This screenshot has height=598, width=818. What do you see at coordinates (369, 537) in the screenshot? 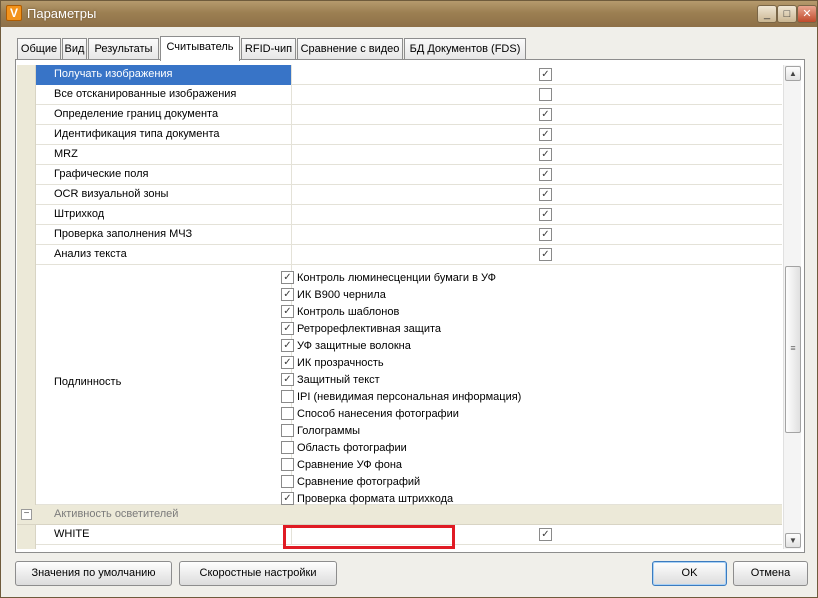
I see `highlight-box` at bounding box center [369, 537].